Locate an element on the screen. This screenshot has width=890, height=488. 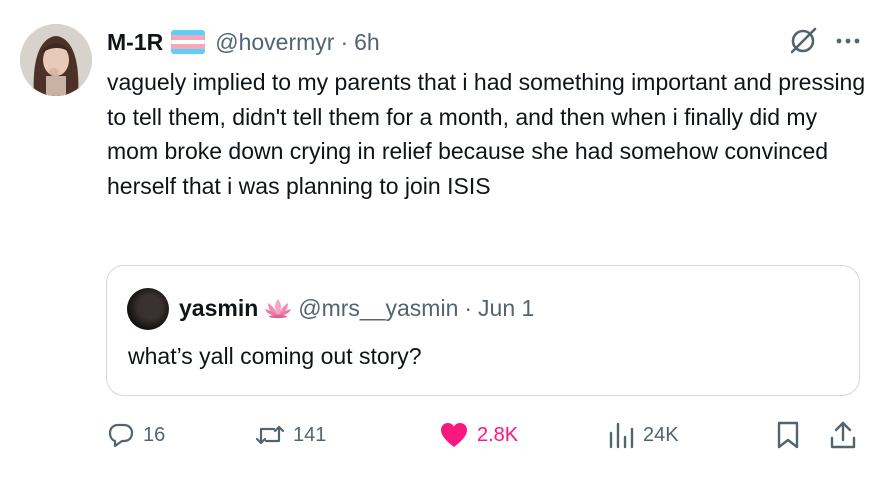
author-avatar is located at coordinates (56, 60).